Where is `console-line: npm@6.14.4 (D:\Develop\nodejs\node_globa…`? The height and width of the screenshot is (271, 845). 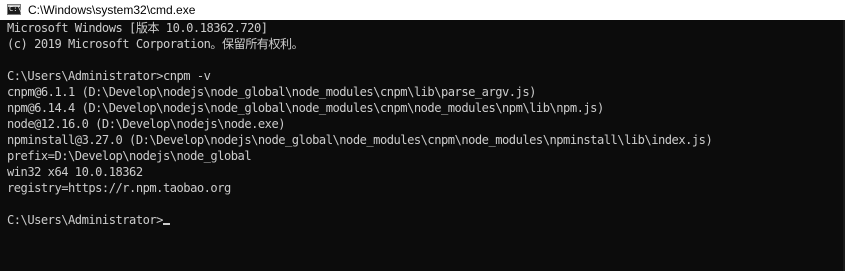
console-line: npm@6.14.4 (D:\Develop\nodejs\node_globa… is located at coordinates (305, 108).